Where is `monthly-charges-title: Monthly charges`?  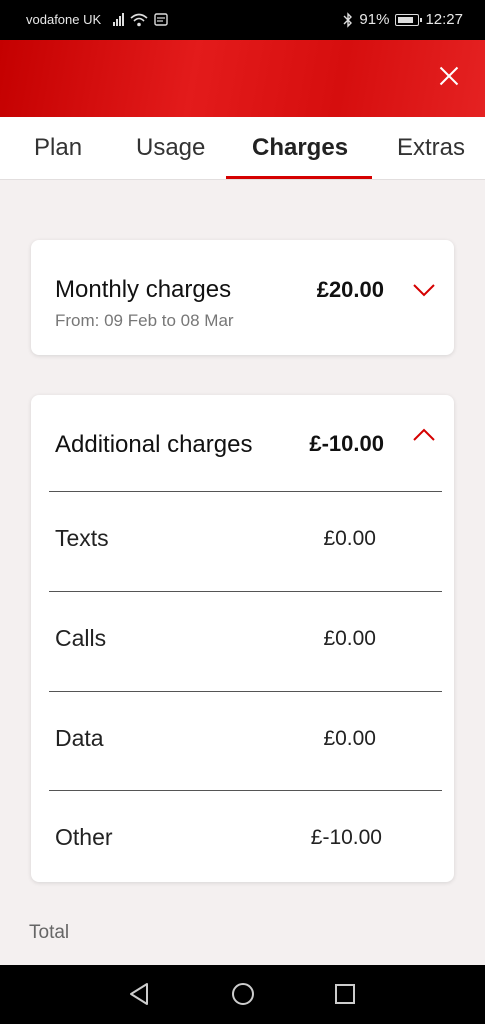
monthly-charges-title: Monthly charges is located at coordinates (143, 289).